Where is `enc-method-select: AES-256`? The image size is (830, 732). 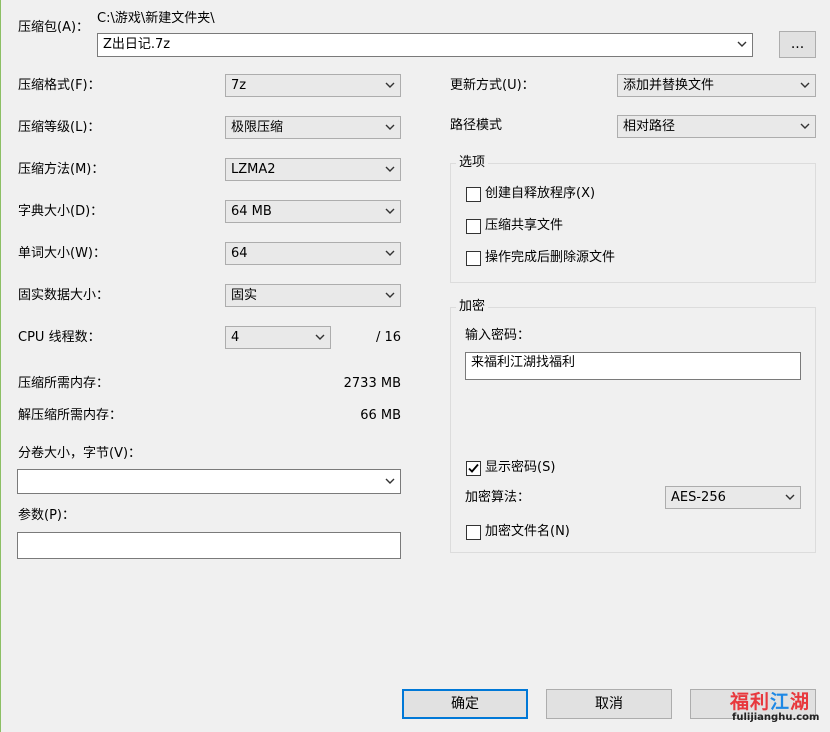 enc-method-select: AES-256 is located at coordinates (733, 497).